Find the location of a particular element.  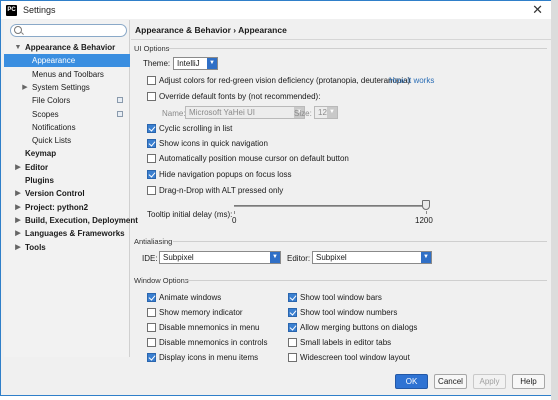

window-option-label: Disable mnemonics in menu is located at coordinates (209, 327).